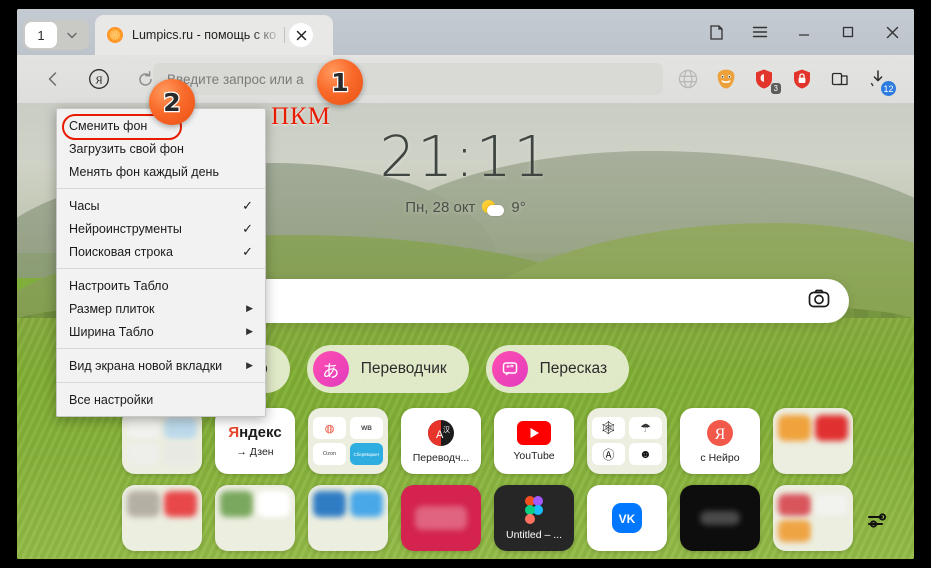 This screenshot has height=568, width=931. Describe the element at coordinates (440, 207) in the screenshot. I see `date-label: Пн, 28 окт` at that location.